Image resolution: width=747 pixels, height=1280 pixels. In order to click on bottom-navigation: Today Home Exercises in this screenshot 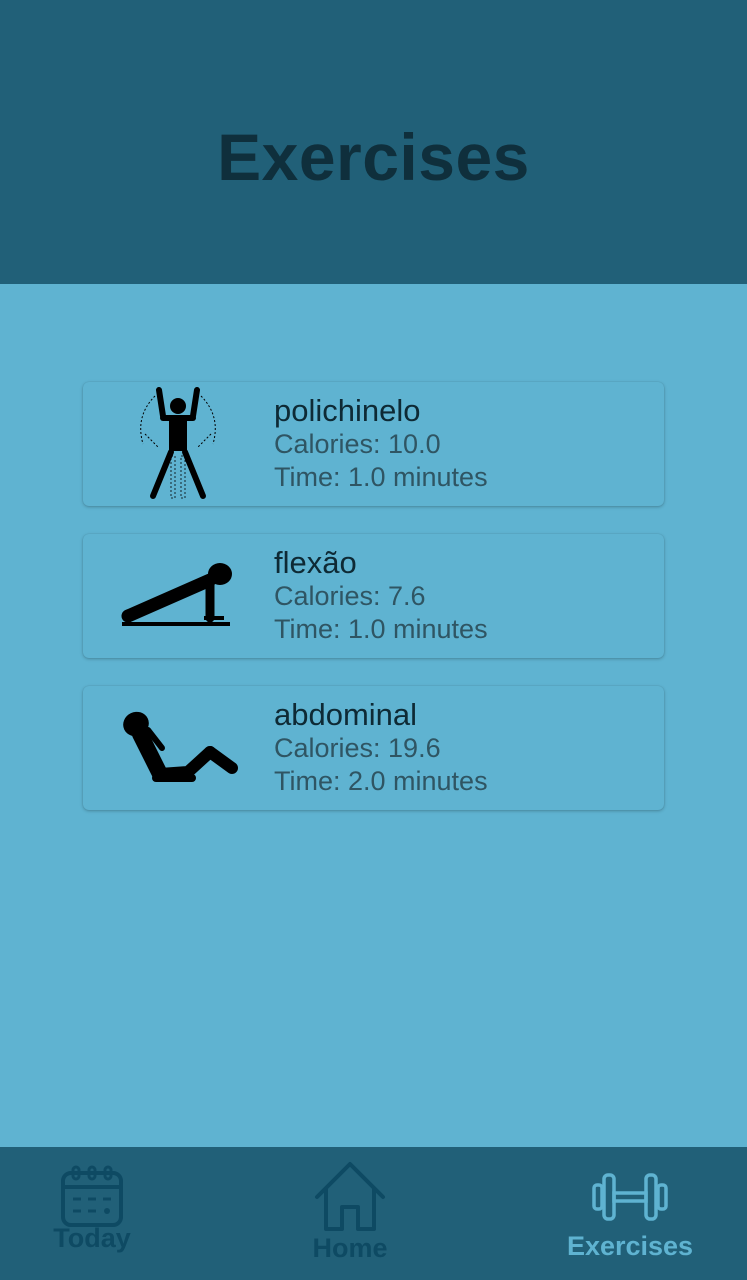, I will do `click(373, 1213)`.